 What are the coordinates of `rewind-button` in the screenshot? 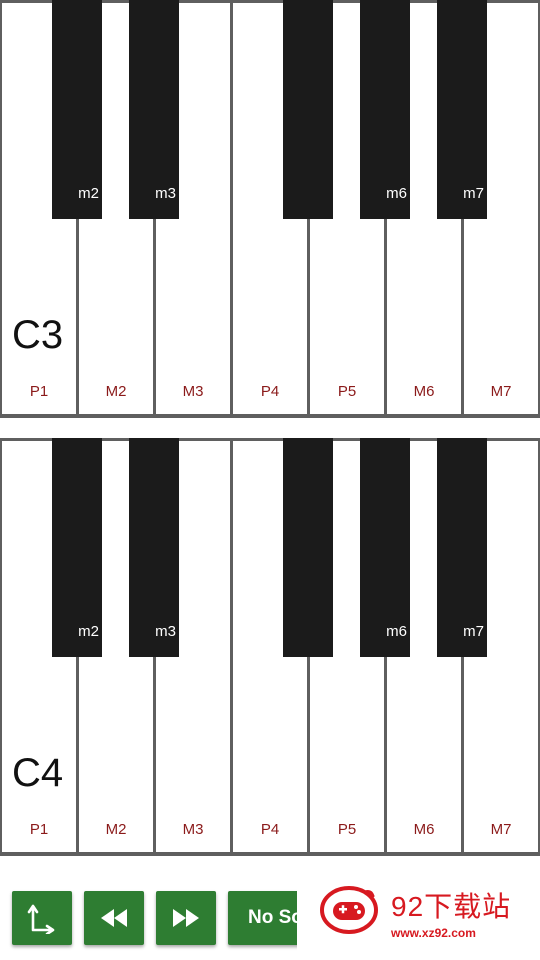 It's located at (114, 918).